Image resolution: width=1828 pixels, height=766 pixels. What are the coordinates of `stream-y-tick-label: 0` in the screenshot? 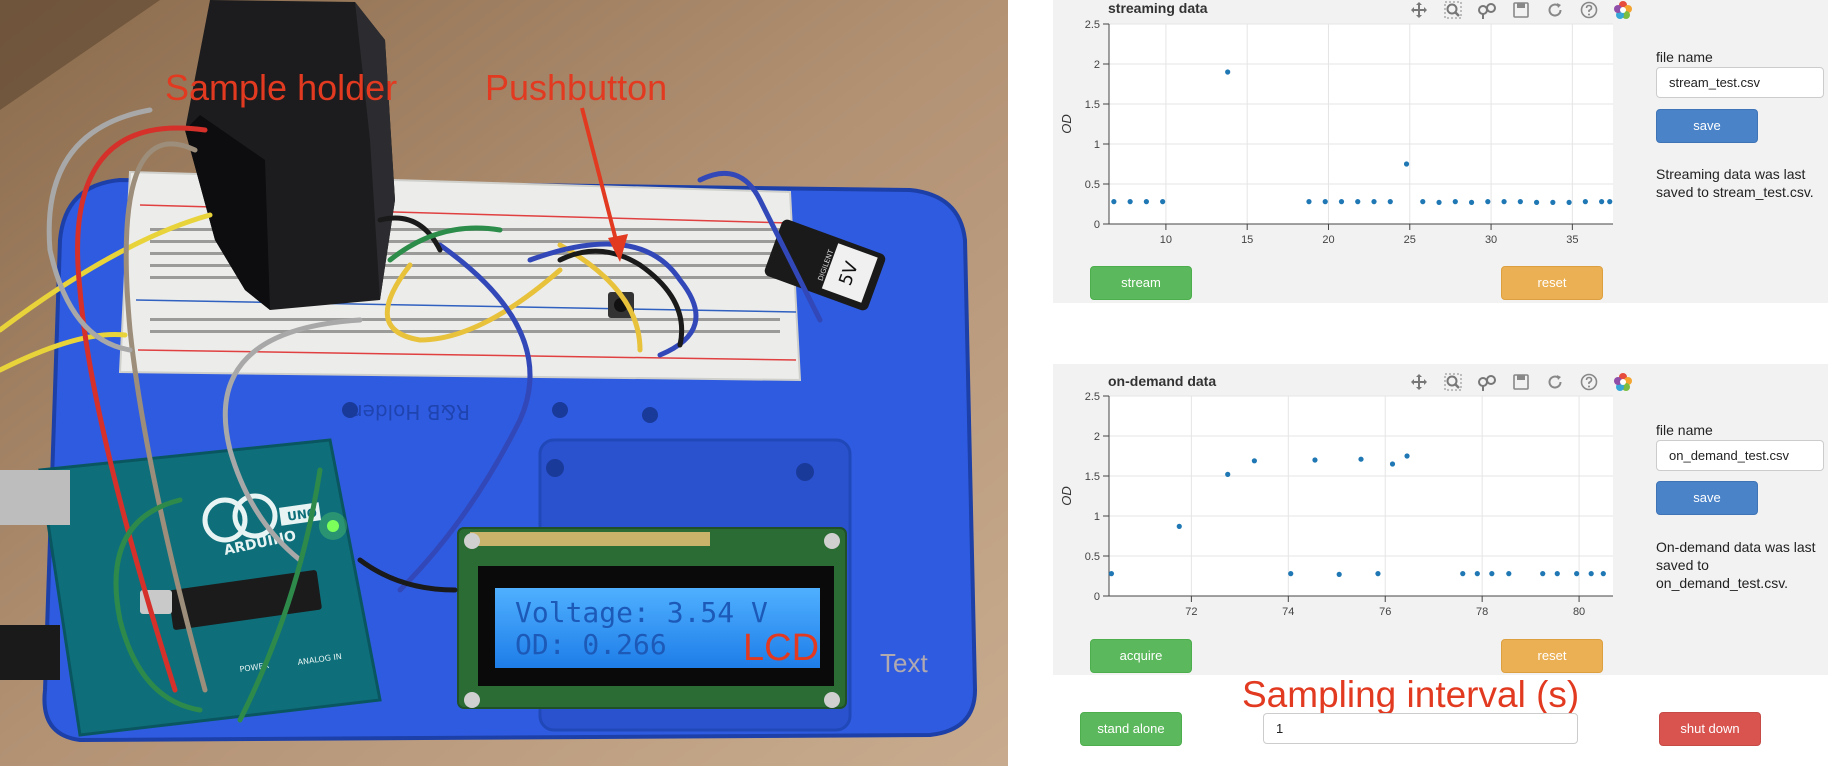 It's located at (1097, 225).